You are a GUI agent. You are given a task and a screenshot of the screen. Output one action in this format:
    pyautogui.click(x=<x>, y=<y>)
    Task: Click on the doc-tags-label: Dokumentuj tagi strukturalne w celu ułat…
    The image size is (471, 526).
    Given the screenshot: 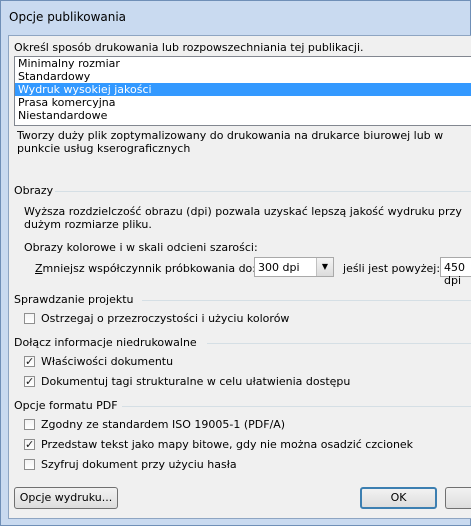 What is the action you would take?
    pyautogui.click(x=195, y=381)
    